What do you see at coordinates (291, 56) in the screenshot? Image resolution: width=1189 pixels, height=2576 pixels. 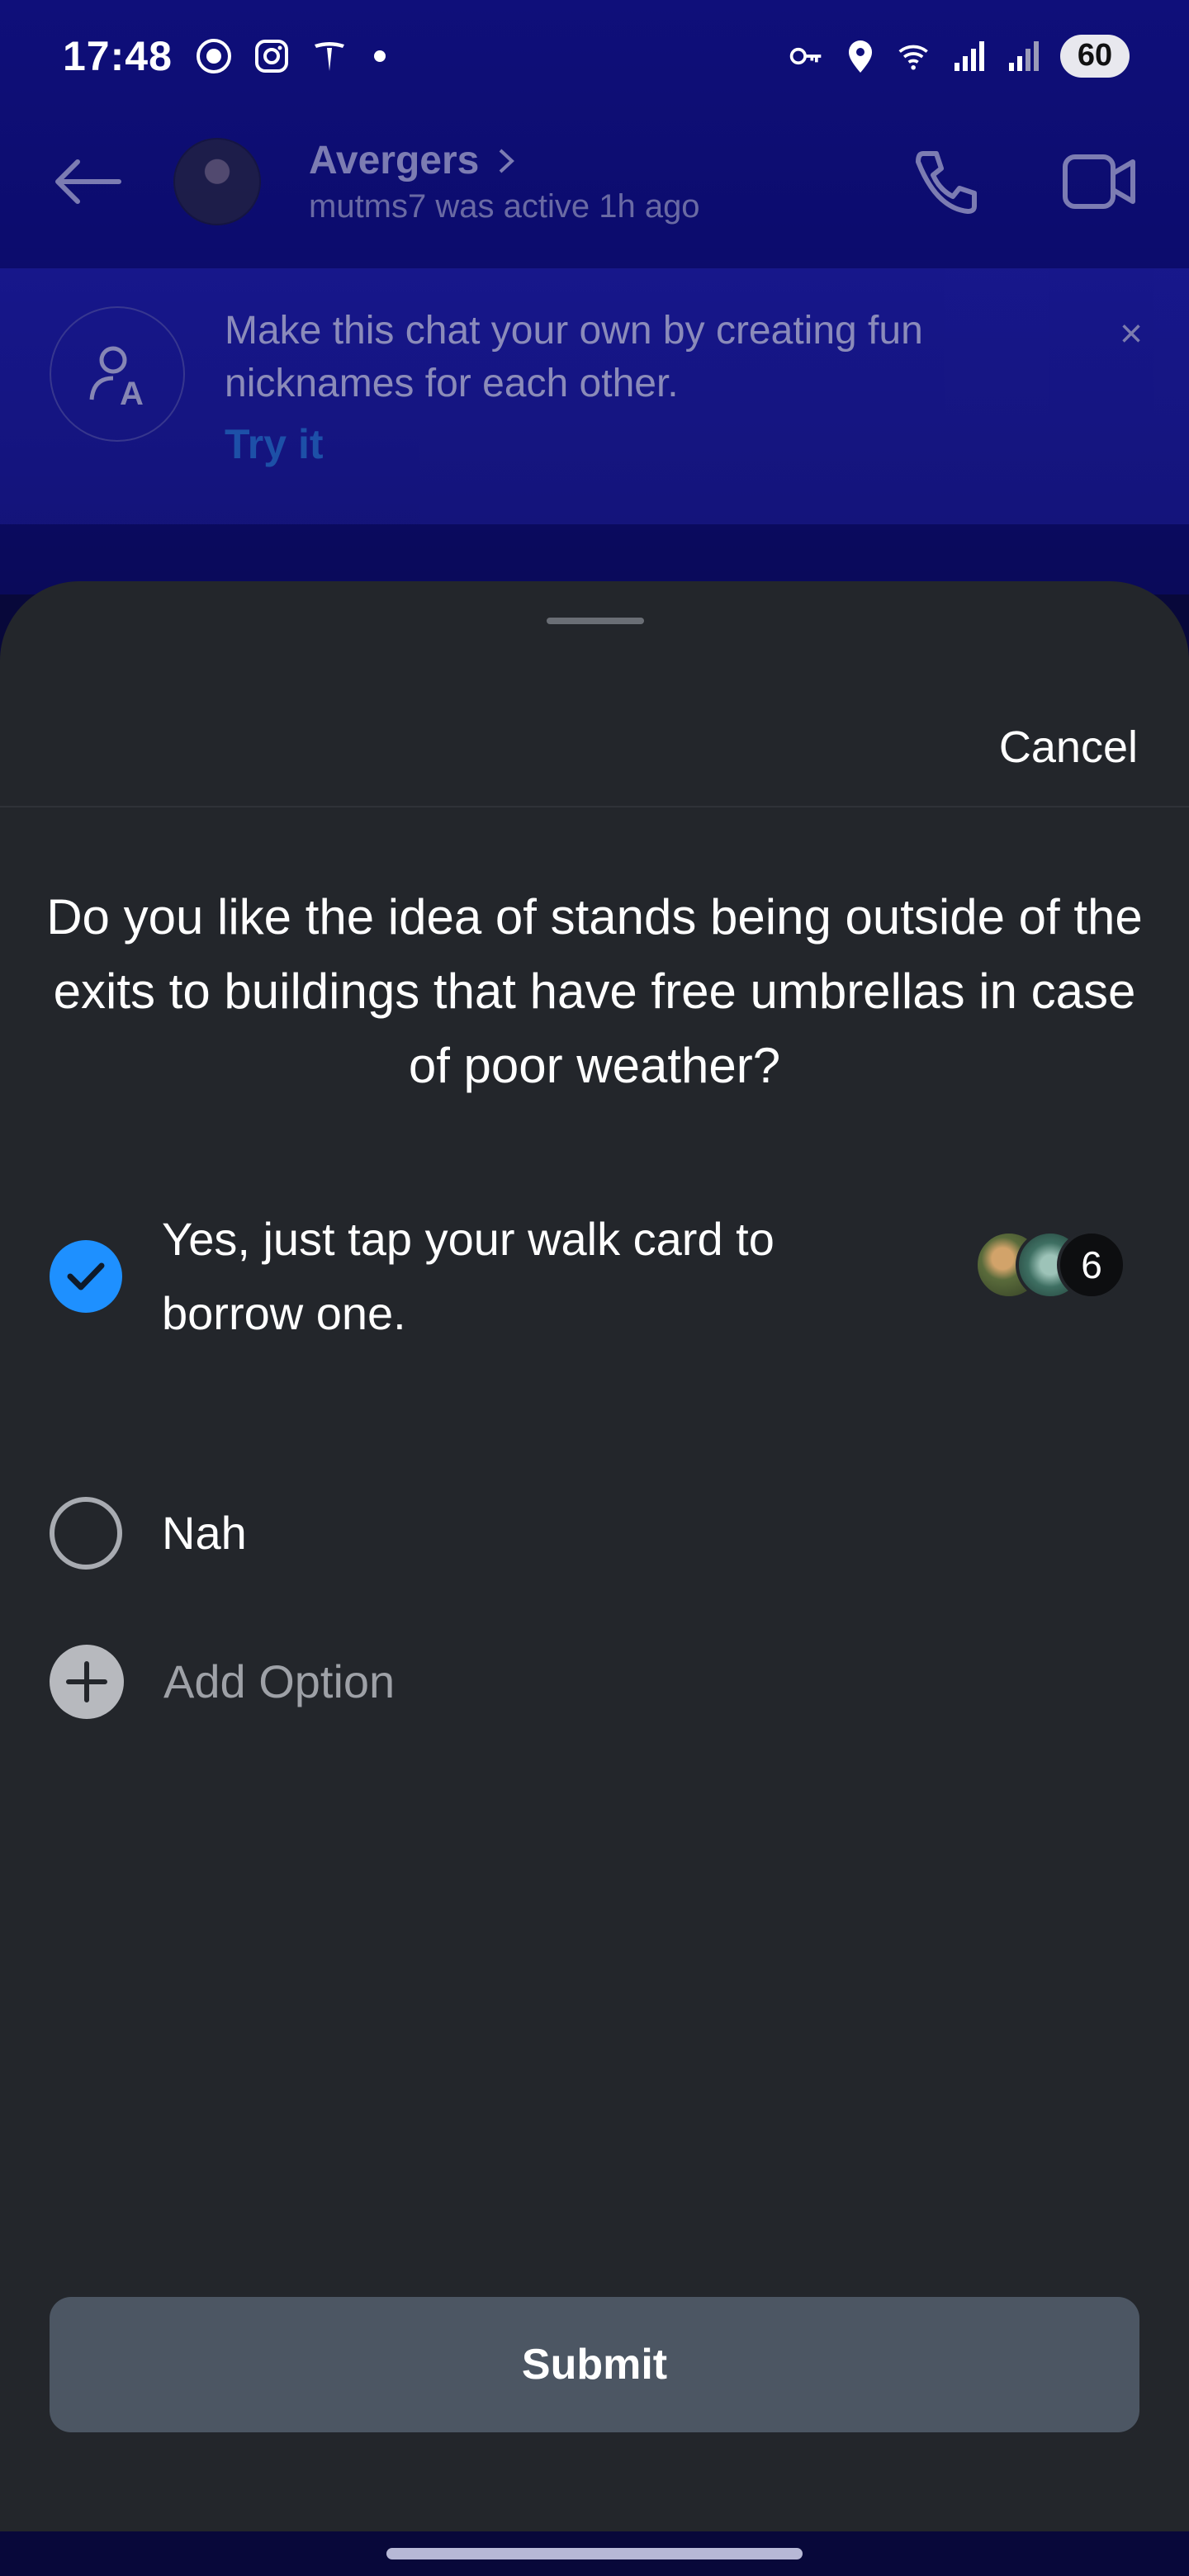 I see `status-left-icons` at bounding box center [291, 56].